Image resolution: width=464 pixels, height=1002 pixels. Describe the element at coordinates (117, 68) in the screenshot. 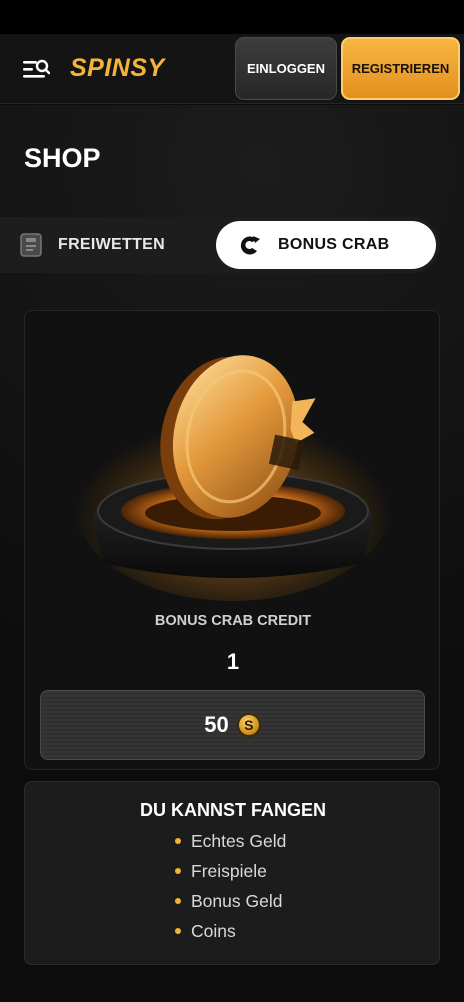

I see `brand-logo: SPINSY` at that location.